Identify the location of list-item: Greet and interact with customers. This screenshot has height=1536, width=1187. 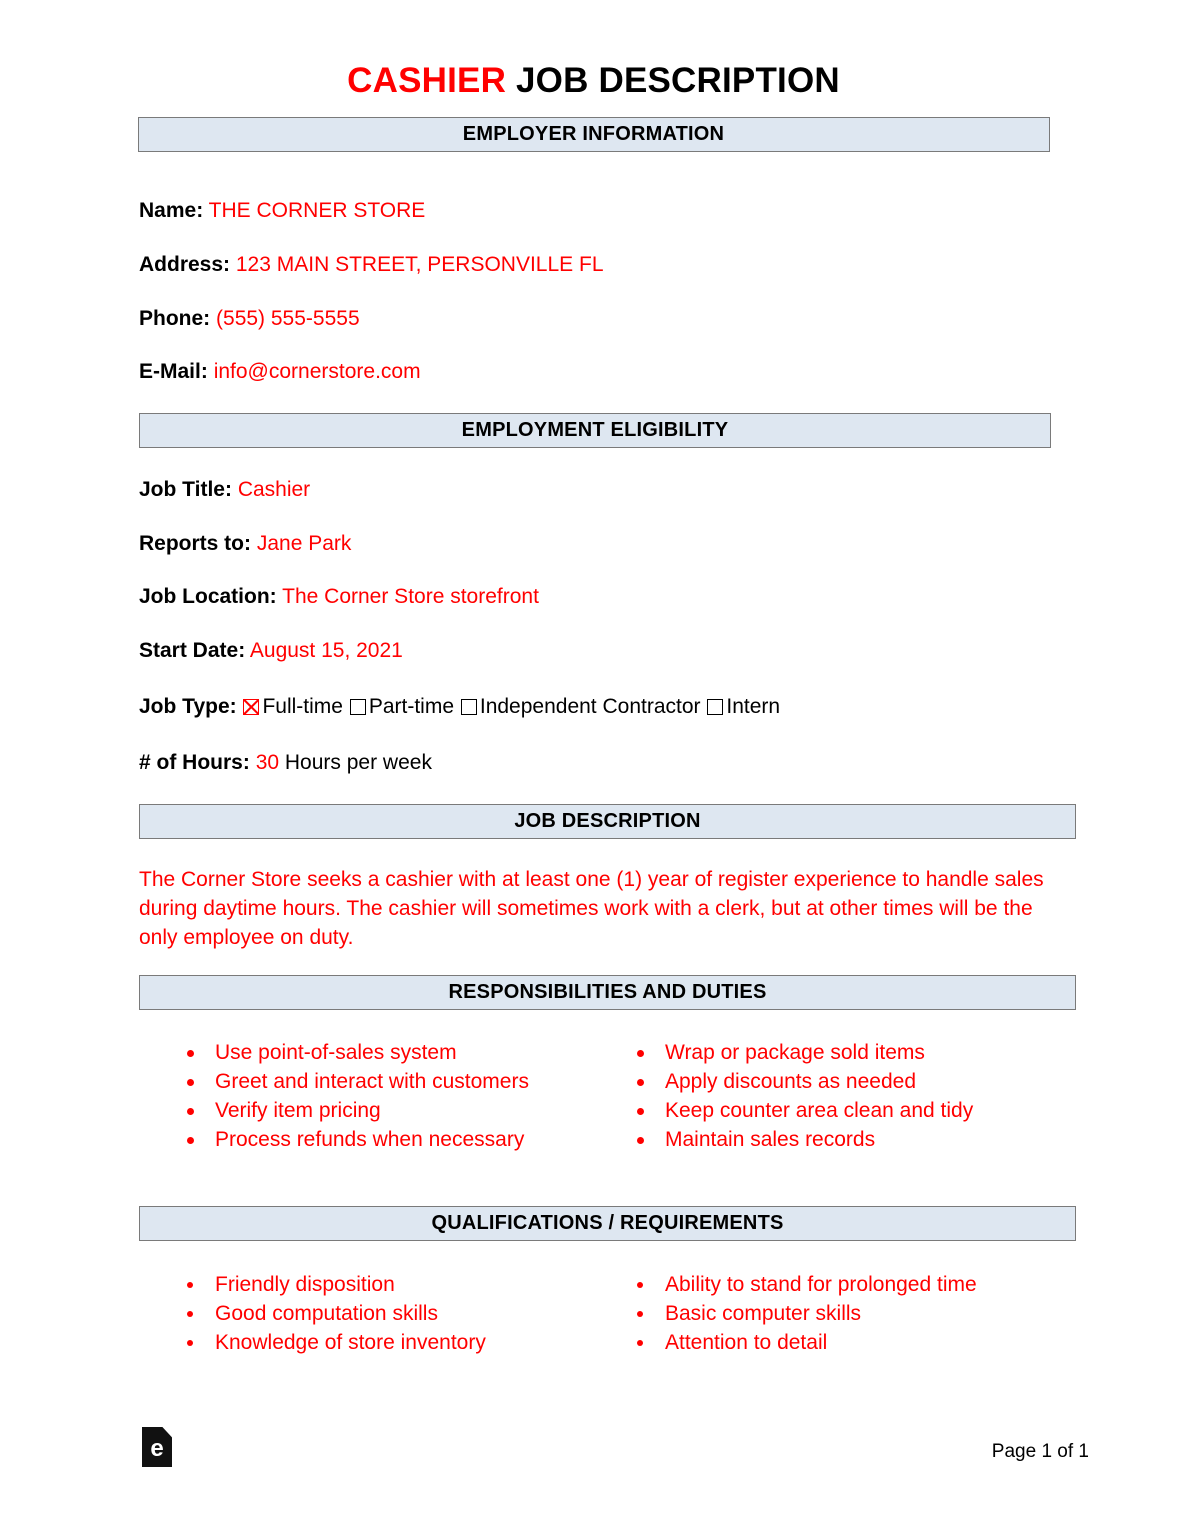
(404, 1081).